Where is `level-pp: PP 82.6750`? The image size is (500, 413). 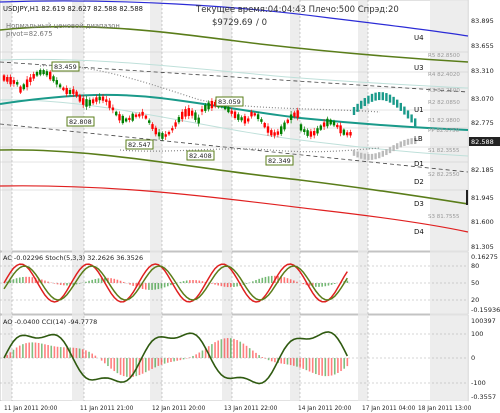
level-pp: PP 82.6750 is located at coordinates (444, 131).